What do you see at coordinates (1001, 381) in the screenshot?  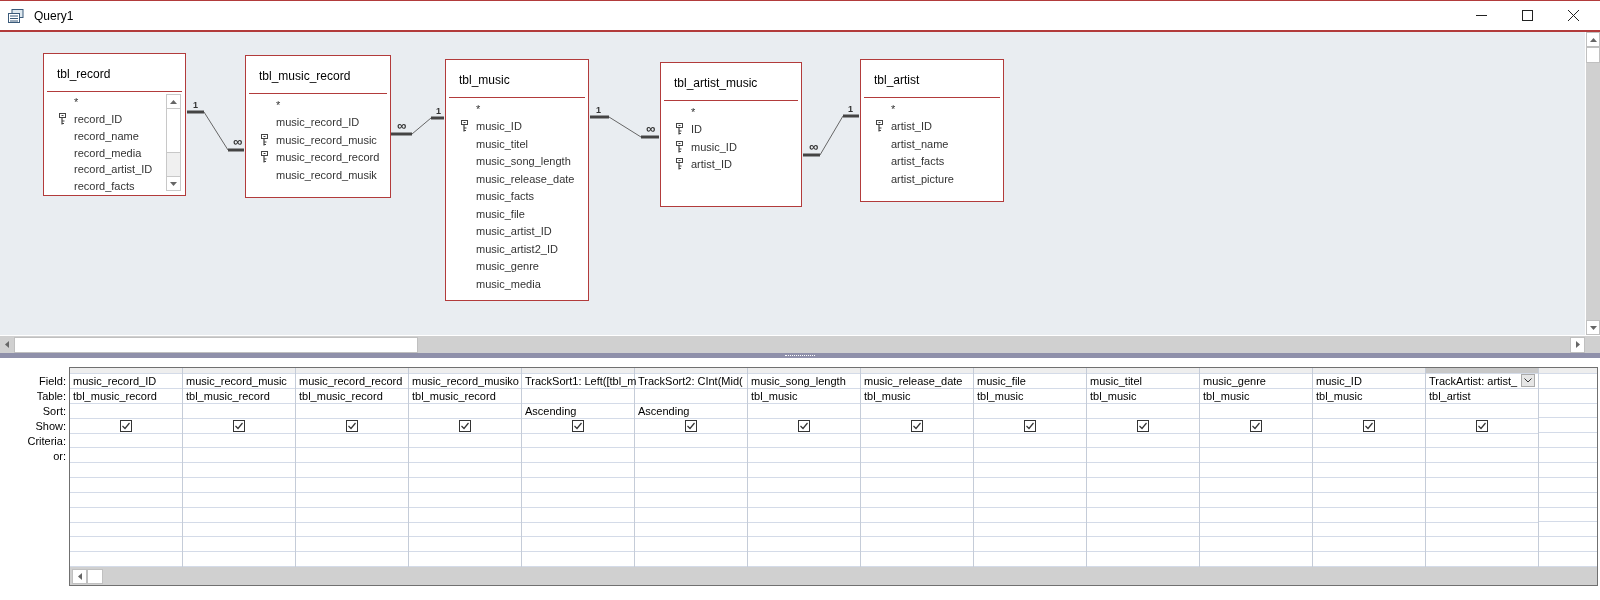 I see `field-cell: music_file` at bounding box center [1001, 381].